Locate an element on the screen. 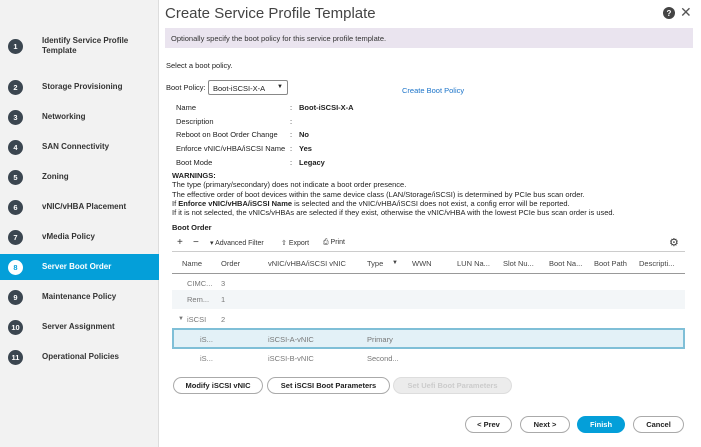  print-icon: ⎙ is located at coordinates (327, 242).